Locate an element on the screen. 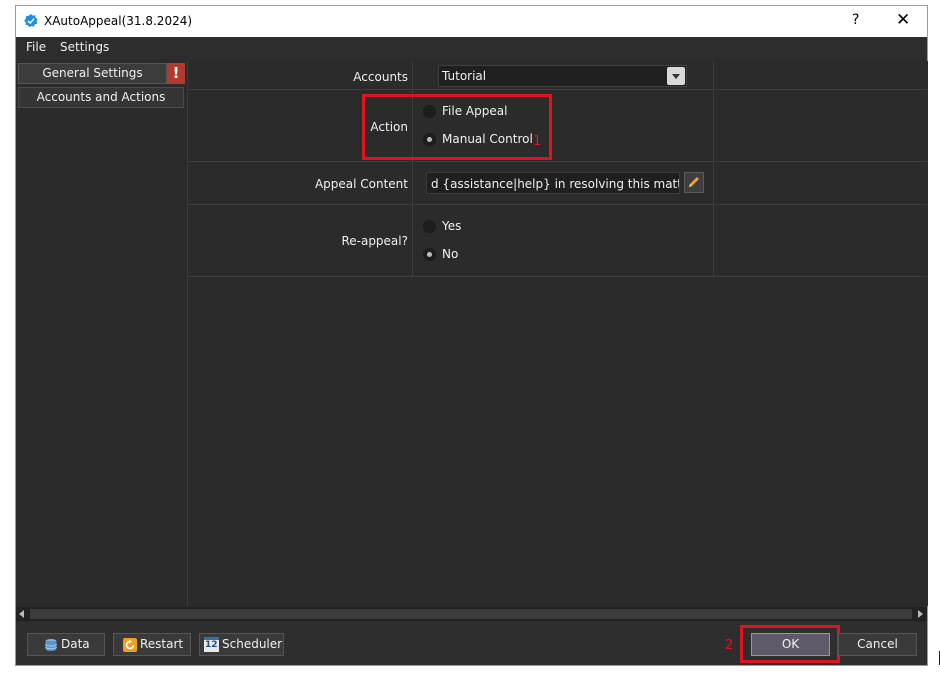  scrollbar-thumb is located at coordinates (471, 614).